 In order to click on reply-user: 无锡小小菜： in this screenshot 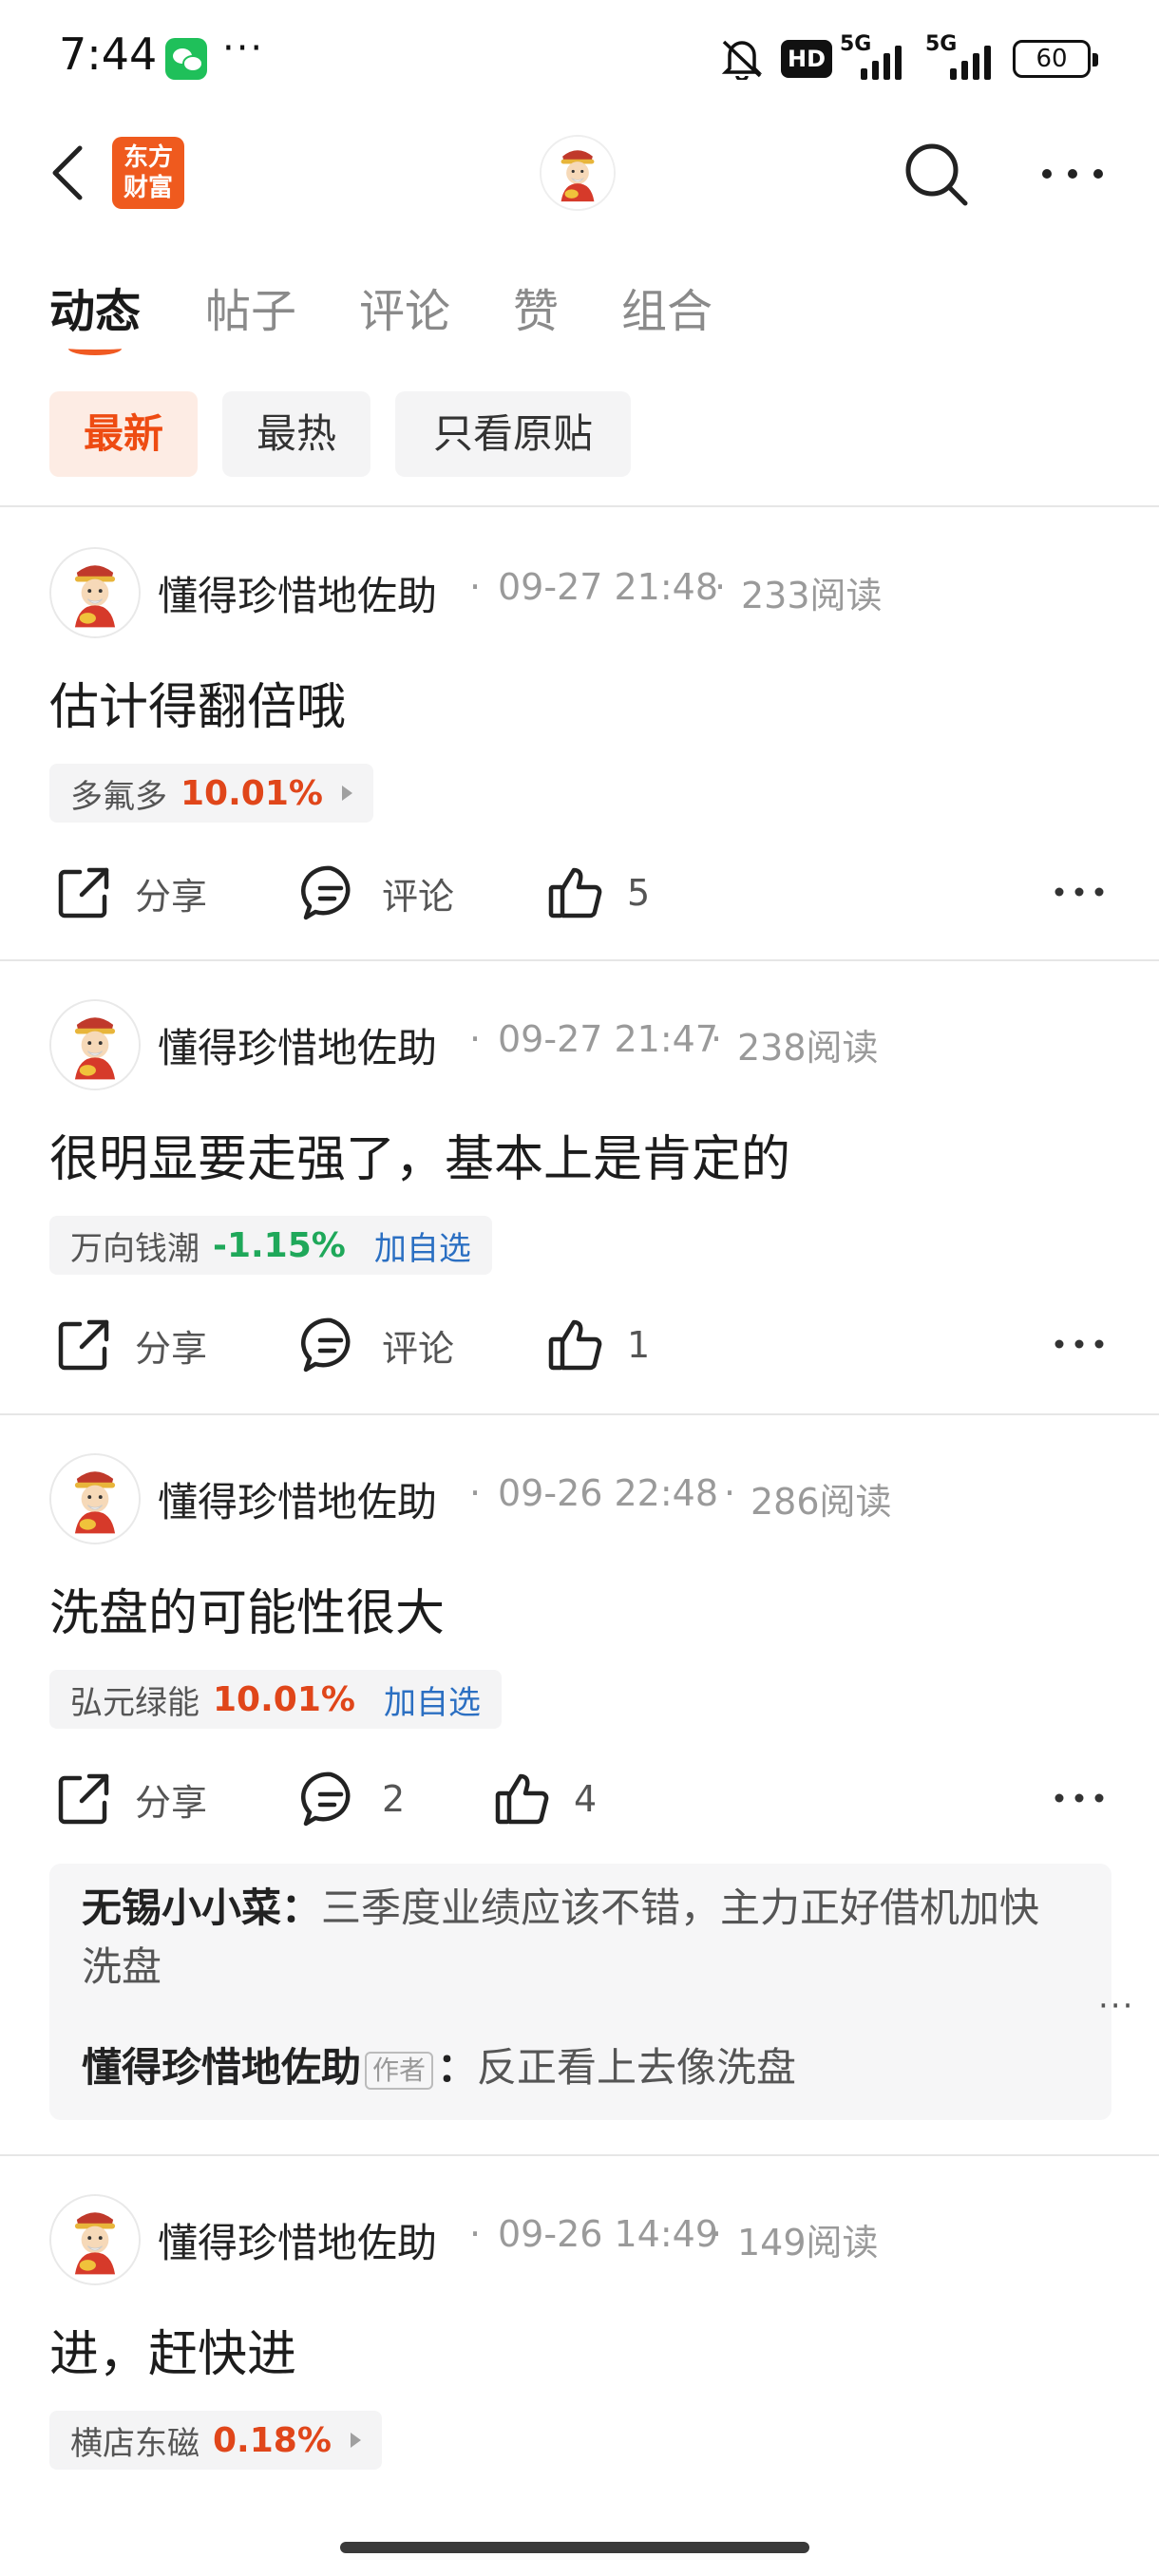, I will do `click(201, 1908)`.